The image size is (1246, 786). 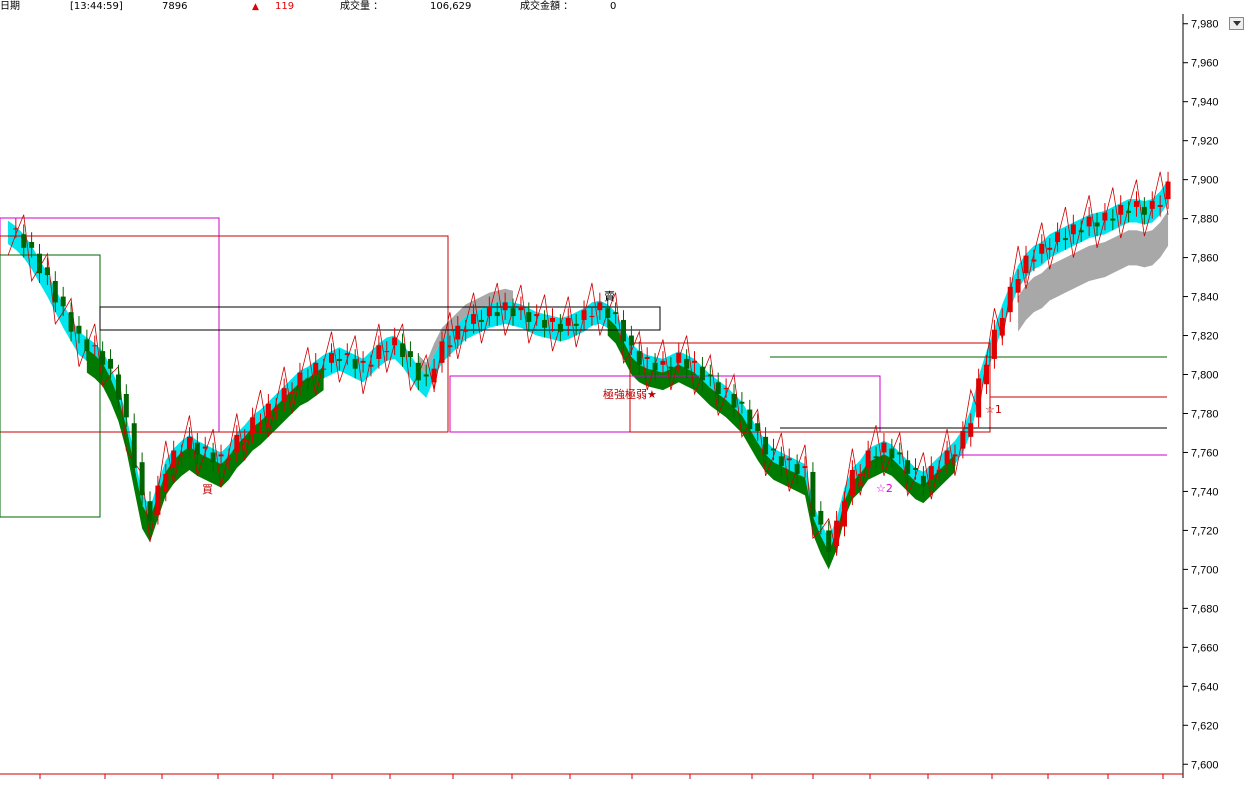 What do you see at coordinates (1205, 337) in the screenshot?
I see `y-tick-label: 7,820` at bounding box center [1205, 337].